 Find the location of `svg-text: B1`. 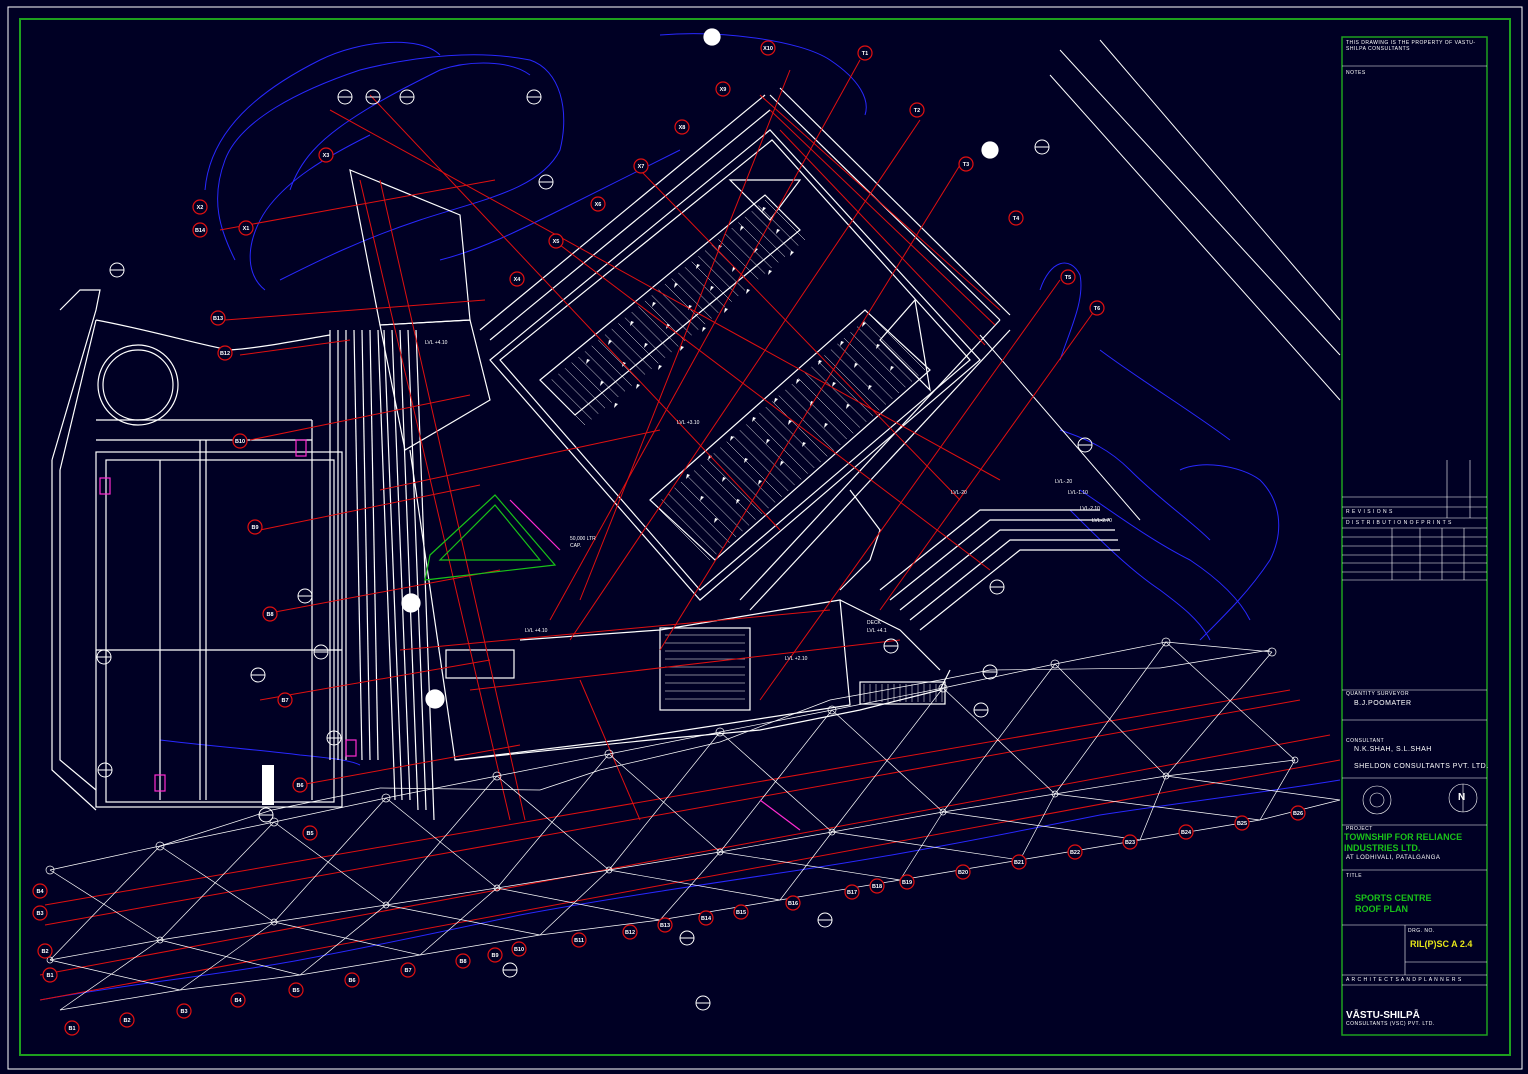

svg-text: B1 is located at coordinates (71, 1029).